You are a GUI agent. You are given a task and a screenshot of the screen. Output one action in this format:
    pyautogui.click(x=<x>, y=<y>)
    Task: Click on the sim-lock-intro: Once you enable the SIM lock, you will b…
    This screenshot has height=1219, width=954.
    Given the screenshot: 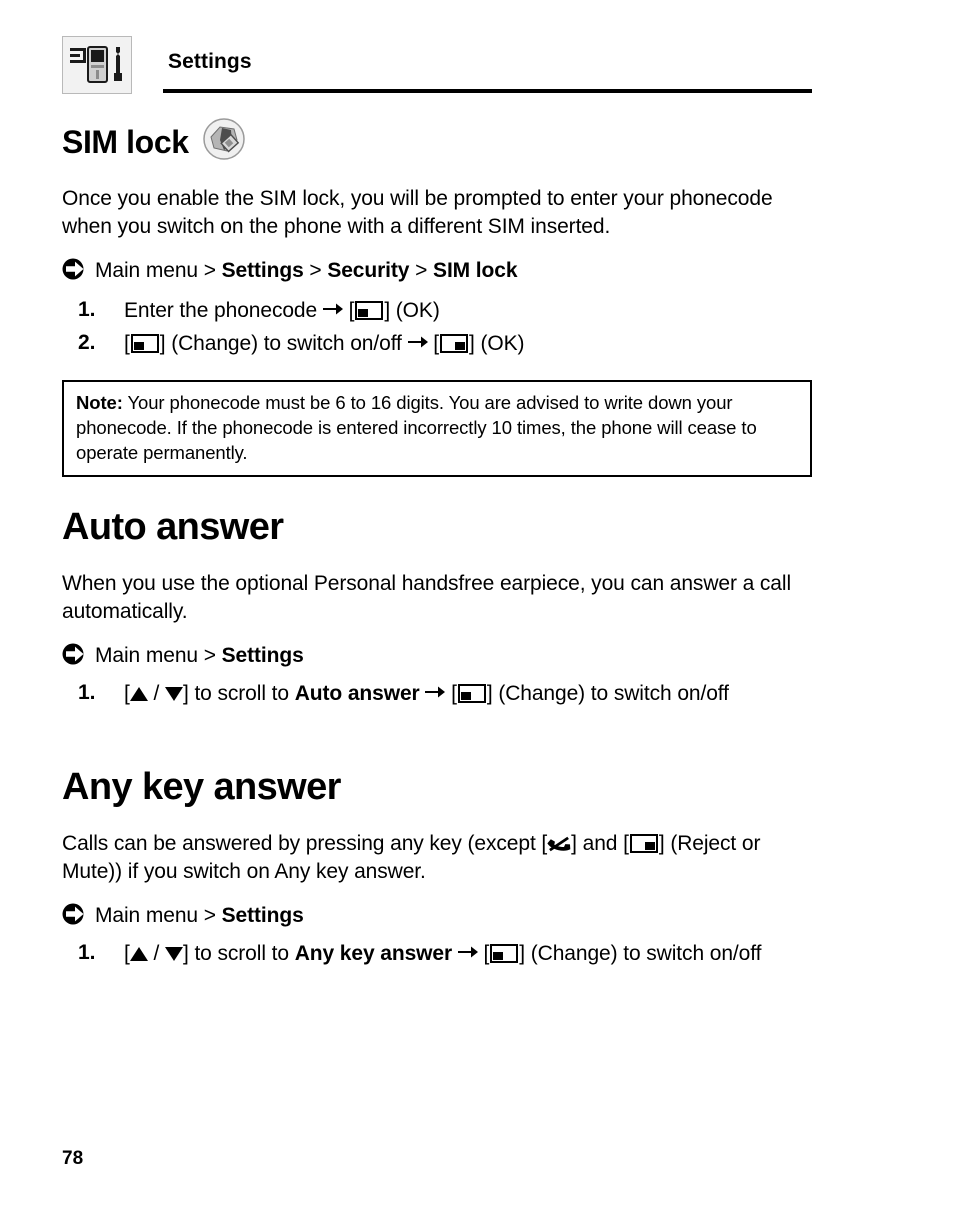 What is the action you would take?
    pyautogui.click(x=417, y=212)
    